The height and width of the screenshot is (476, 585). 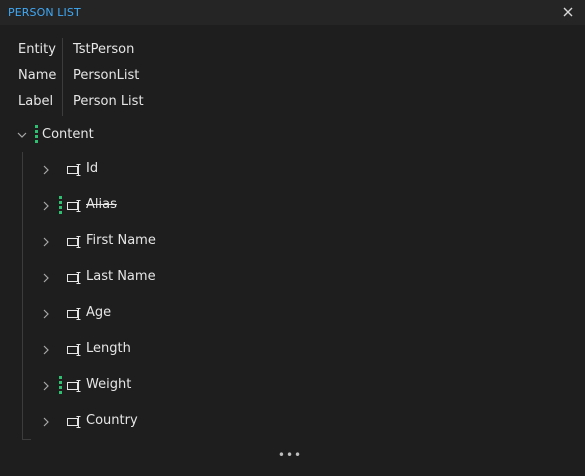 What do you see at coordinates (292, 350) in the screenshot?
I see `tree-item: Length` at bounding box center [292, 350].